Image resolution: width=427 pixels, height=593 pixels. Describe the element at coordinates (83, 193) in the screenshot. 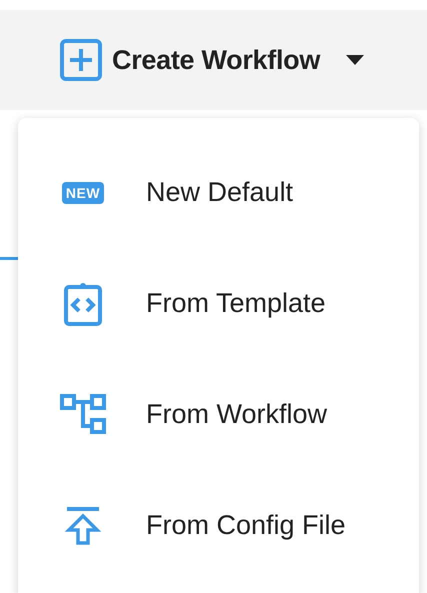

I see `new-badge: NEW` at that location.